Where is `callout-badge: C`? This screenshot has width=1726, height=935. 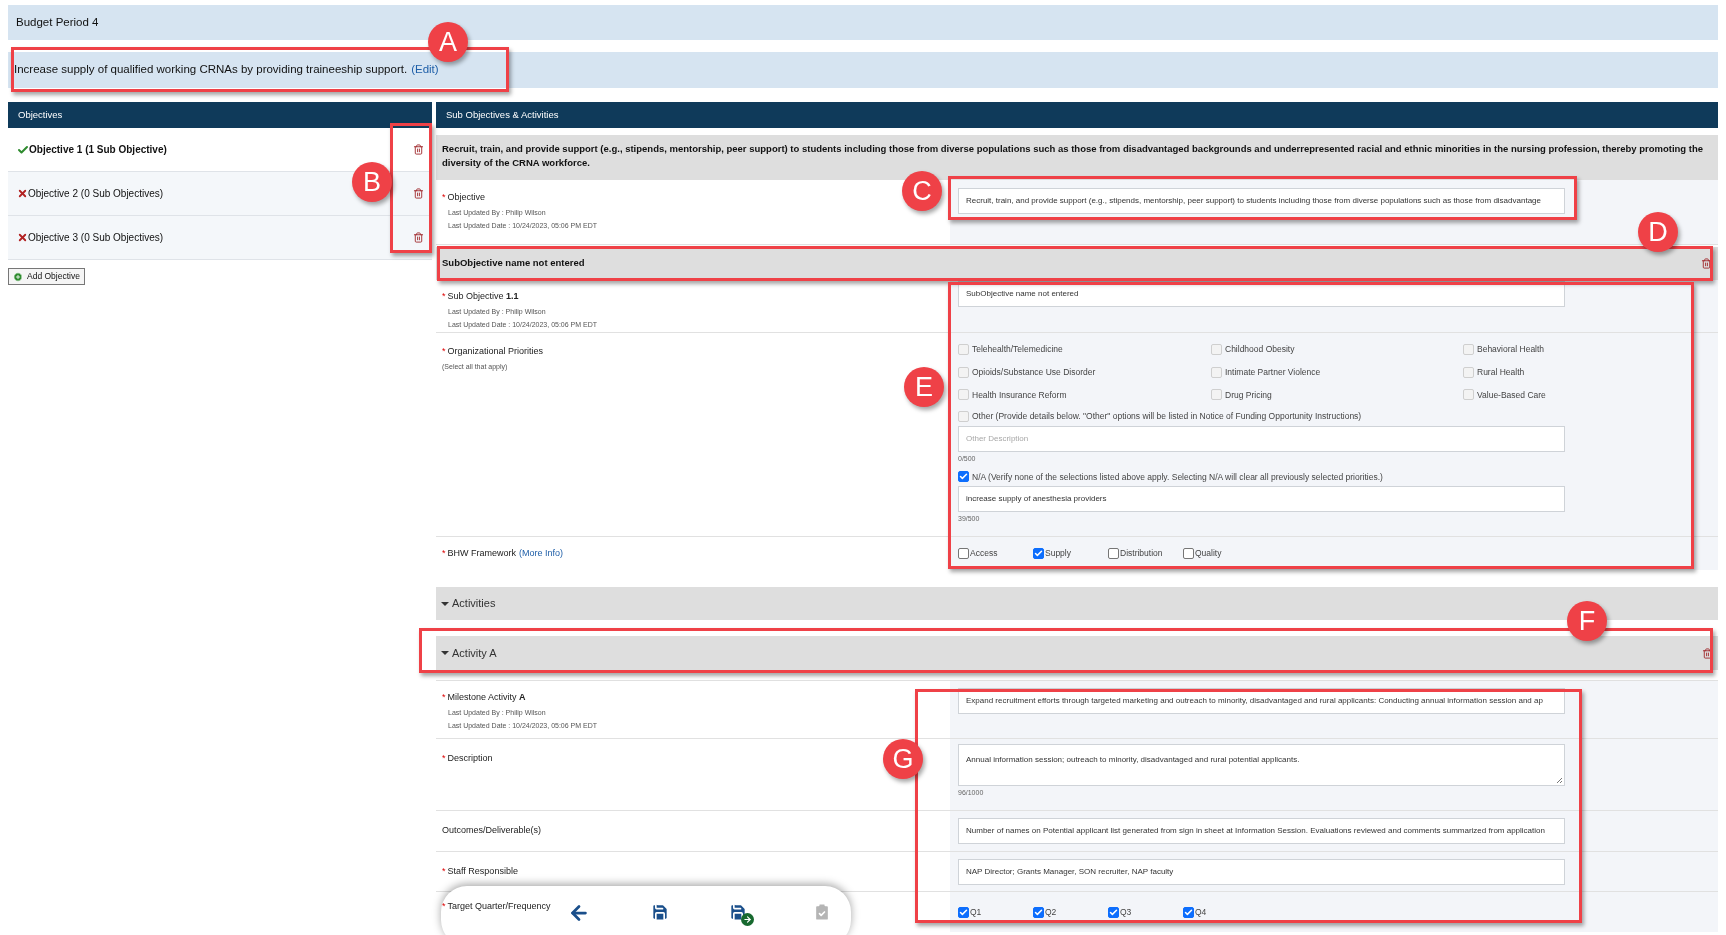
callout-badge: C is located at coordinates (922, 191).